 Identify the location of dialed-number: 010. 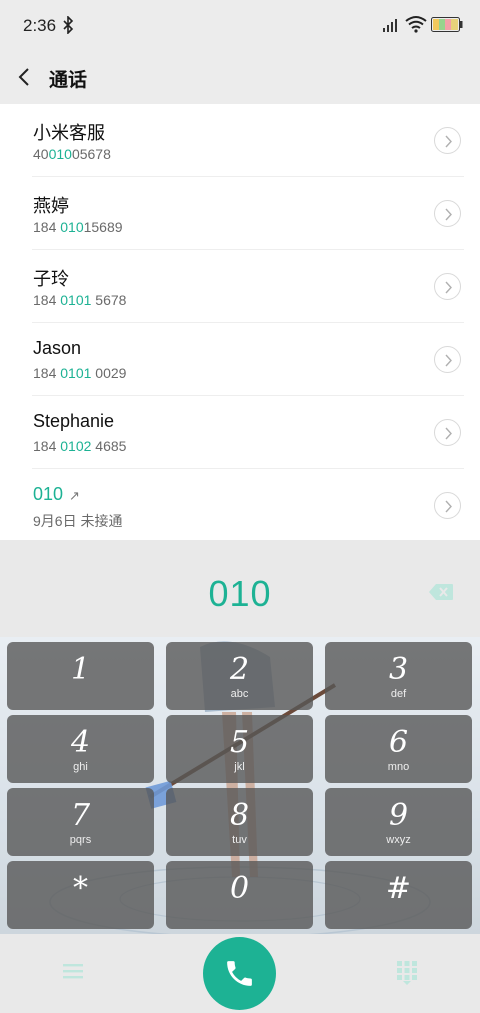
(240, 593).